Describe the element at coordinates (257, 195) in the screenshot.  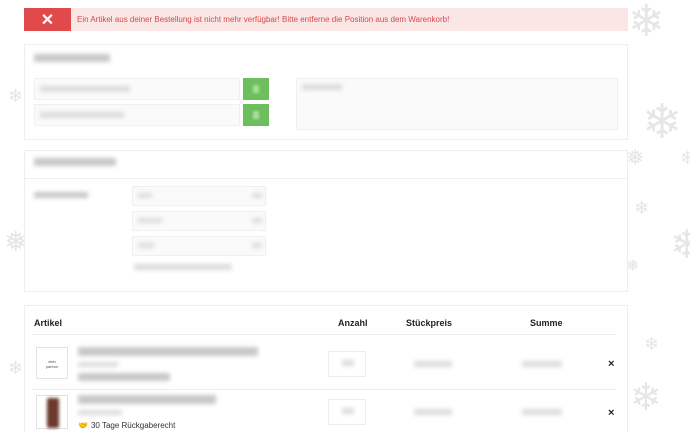
I see `shipping-option-1-price` at that location.